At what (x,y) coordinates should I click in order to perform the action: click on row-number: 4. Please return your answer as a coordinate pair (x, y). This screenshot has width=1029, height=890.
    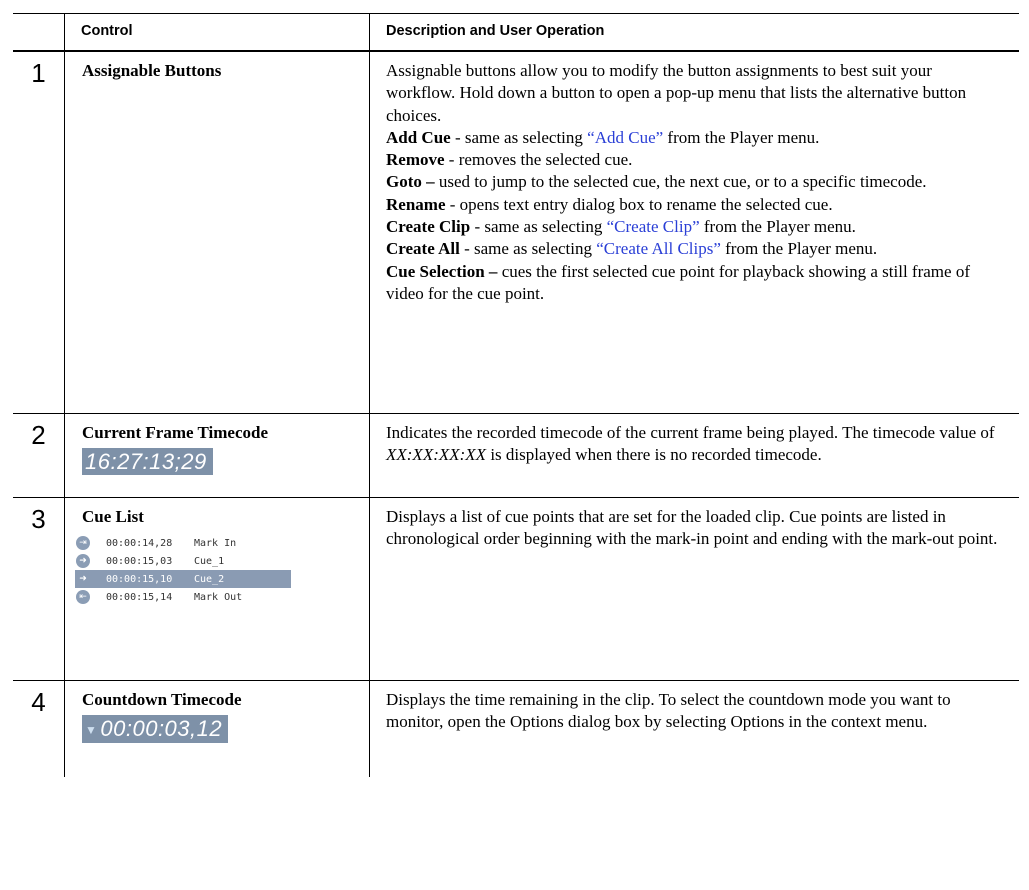
    Looking at the image, I should click on (38, 702).